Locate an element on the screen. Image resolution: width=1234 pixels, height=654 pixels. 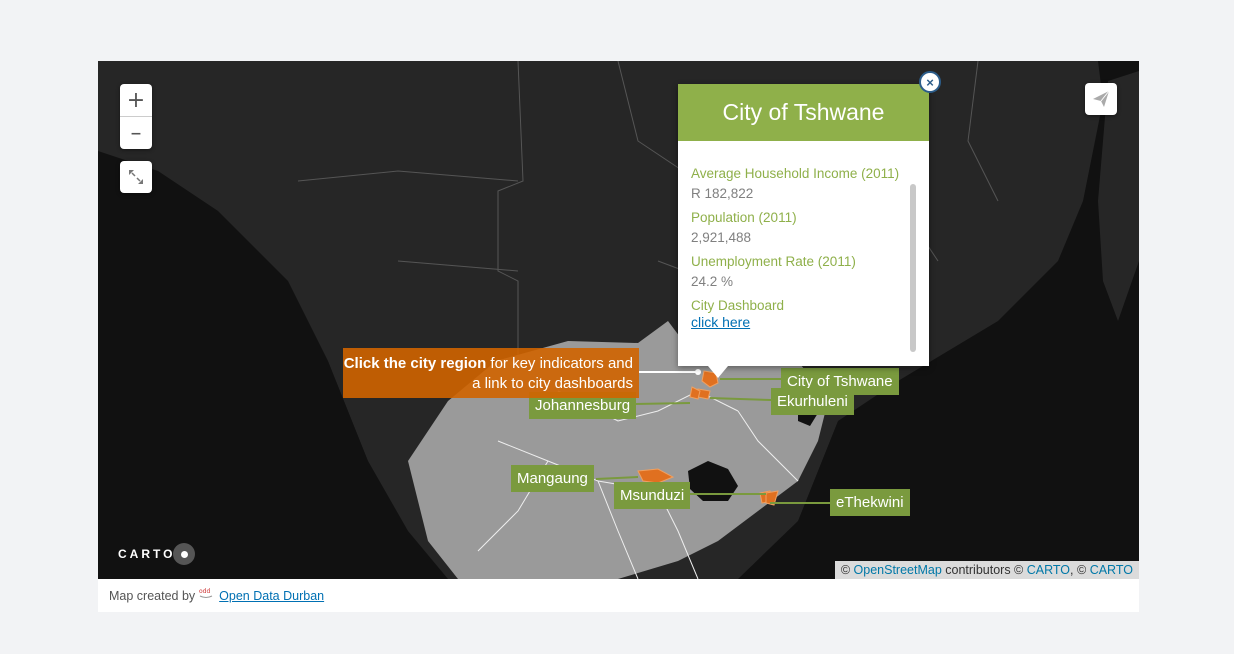
field-label-population: Population (2011) is located at coordinates (744, 217).